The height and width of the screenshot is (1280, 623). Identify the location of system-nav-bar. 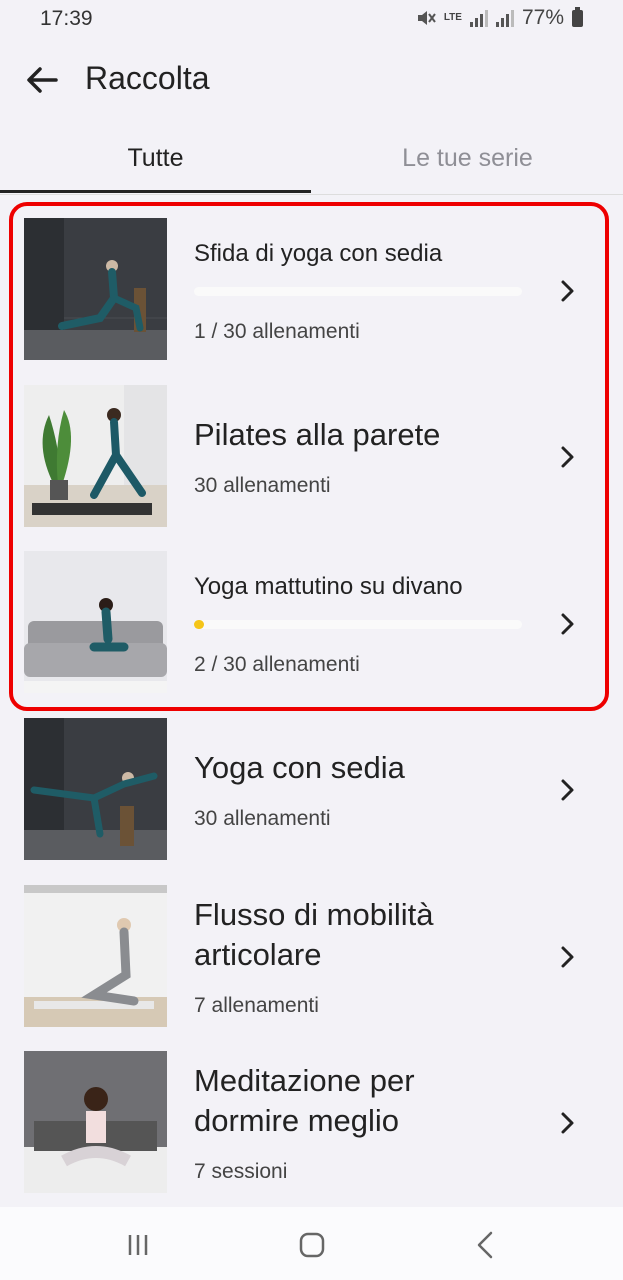
(311, 1243).